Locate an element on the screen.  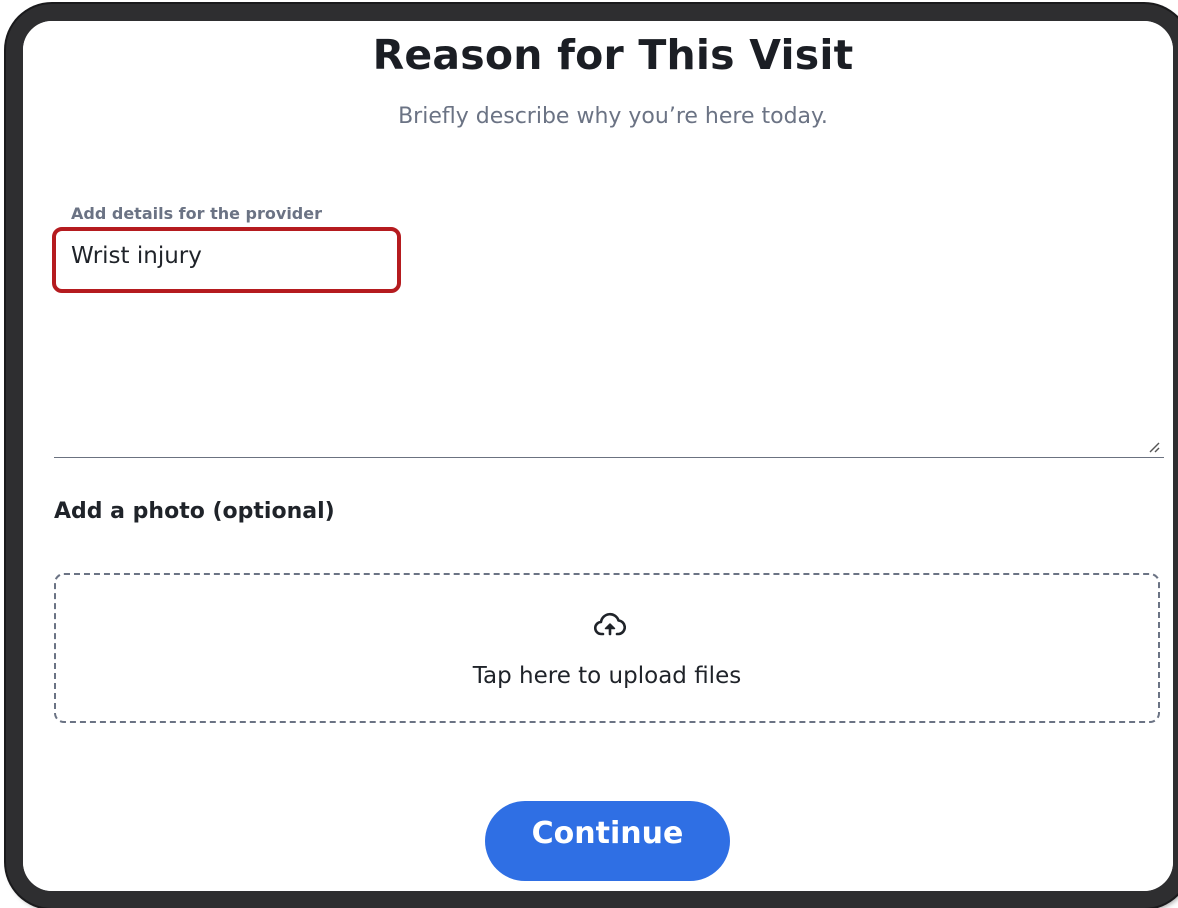
continue-button: Continue is located at coordinates (607, 841).